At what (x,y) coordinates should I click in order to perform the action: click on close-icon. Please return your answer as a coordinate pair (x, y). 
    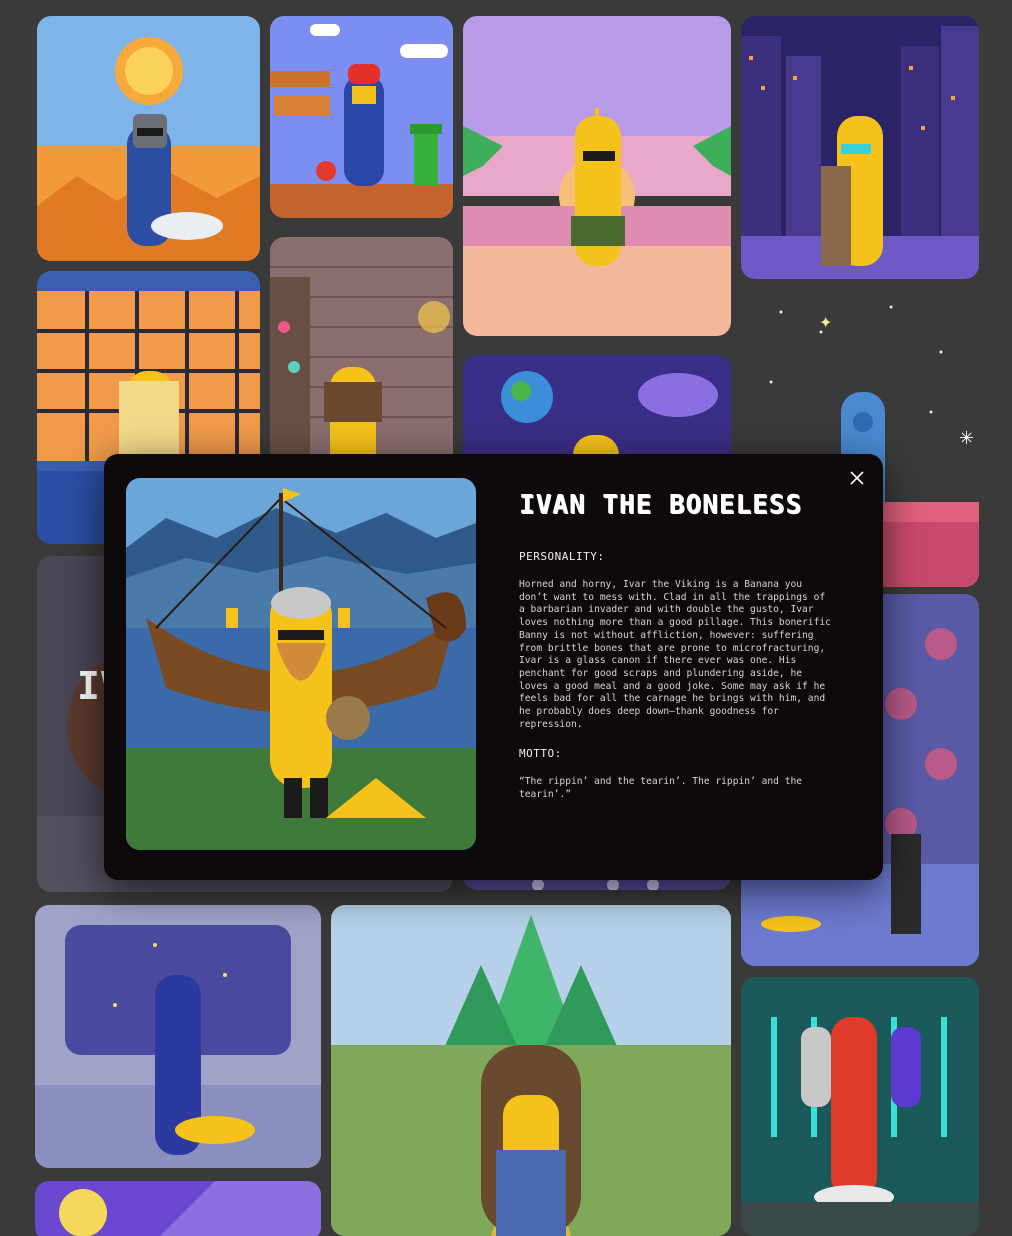
    Looking at the image, I should click on (857, 478).